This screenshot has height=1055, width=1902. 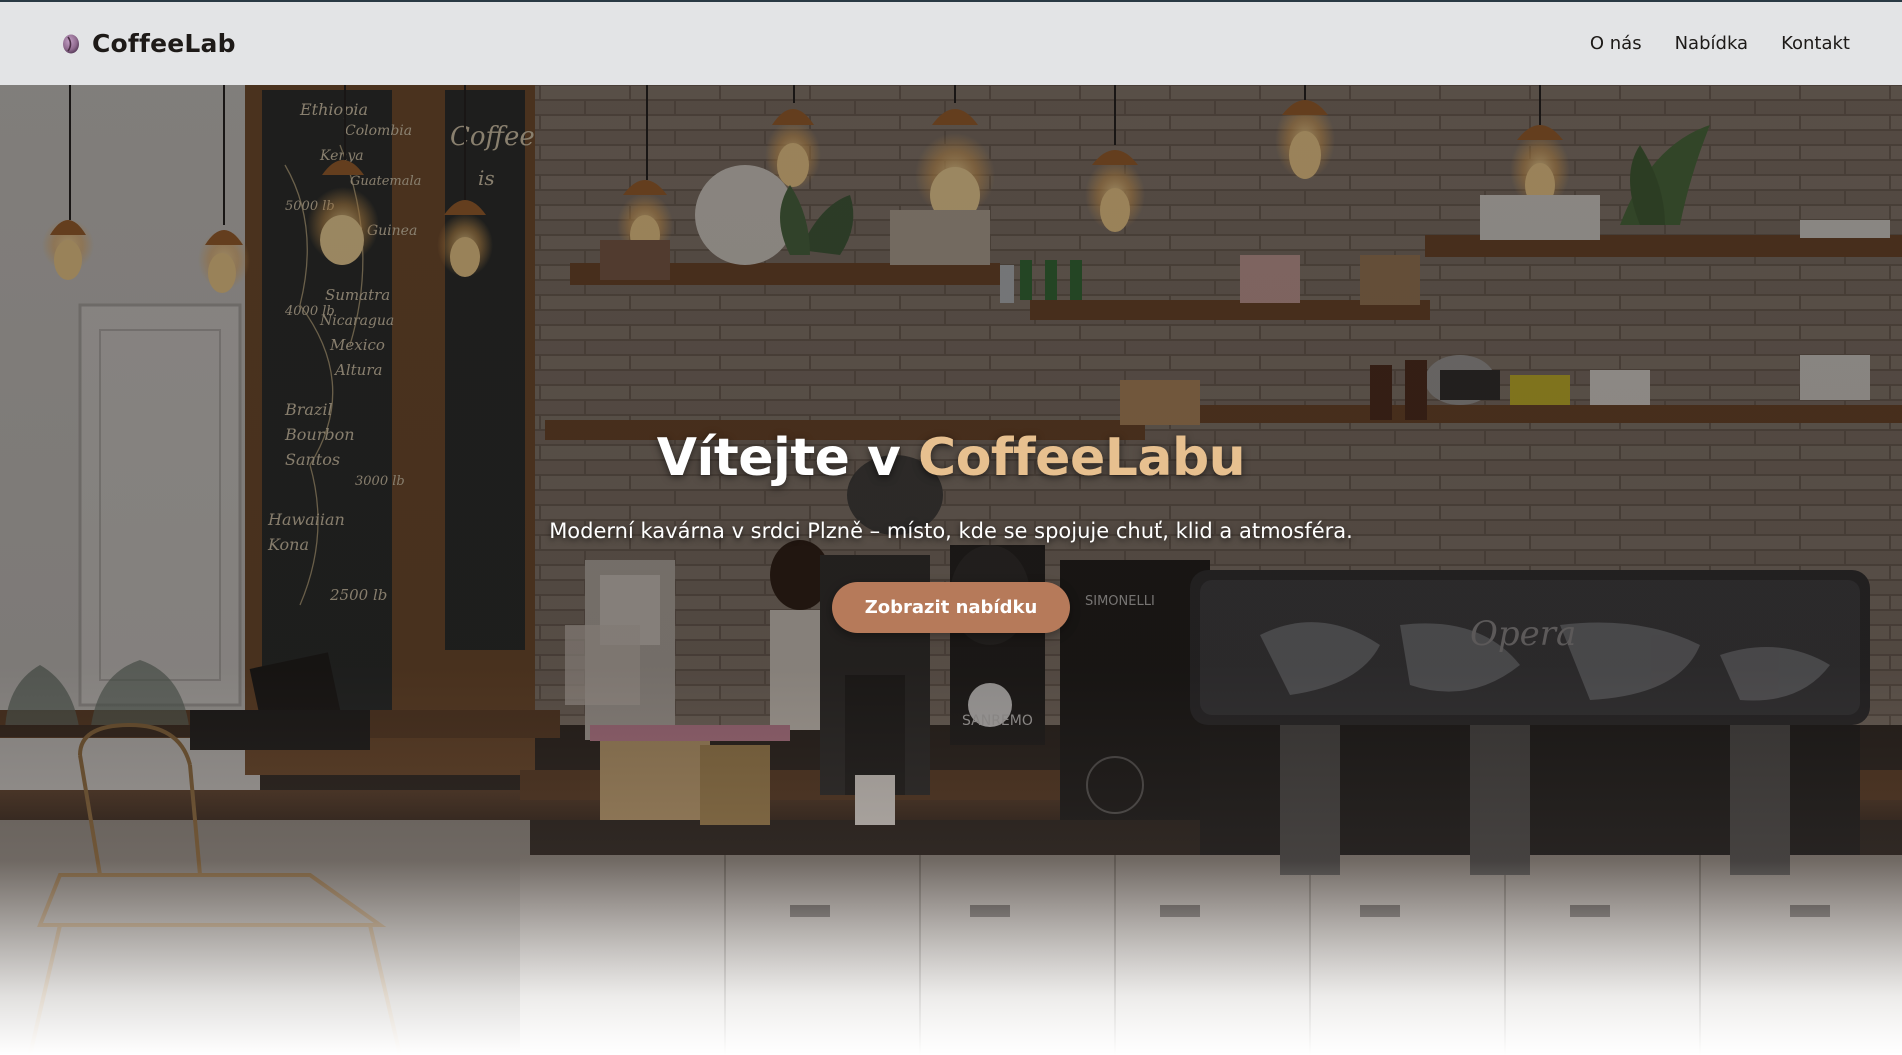 I want to click on view-menu-button: Zobrazit nabídku, so click(x=951, y=608).